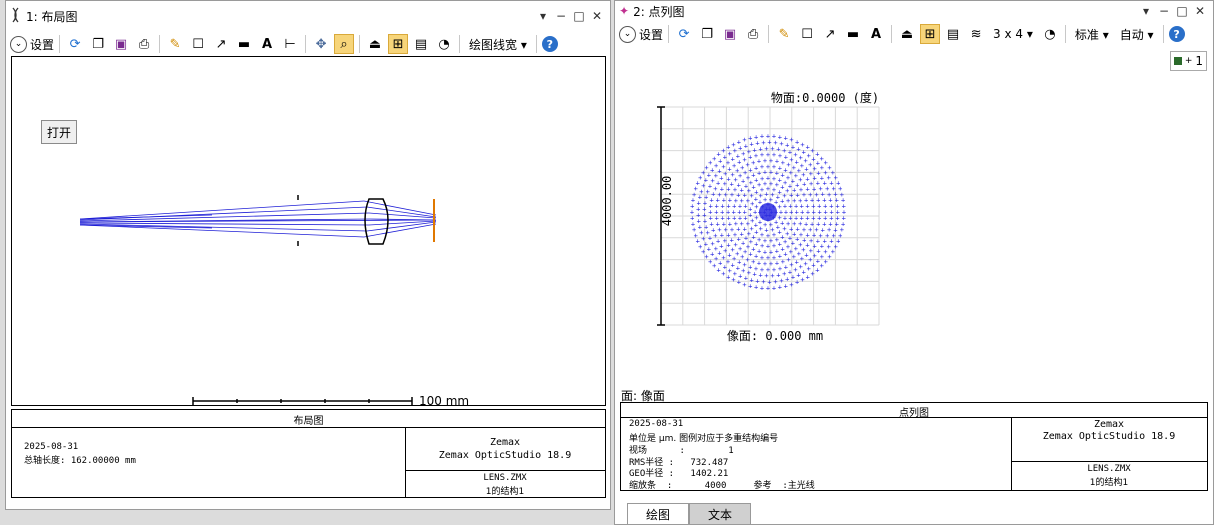  Describe the element at coordinates (1137, 34) in the screenshot. I see `auto-dropdown: 自动 ▾` at that location.